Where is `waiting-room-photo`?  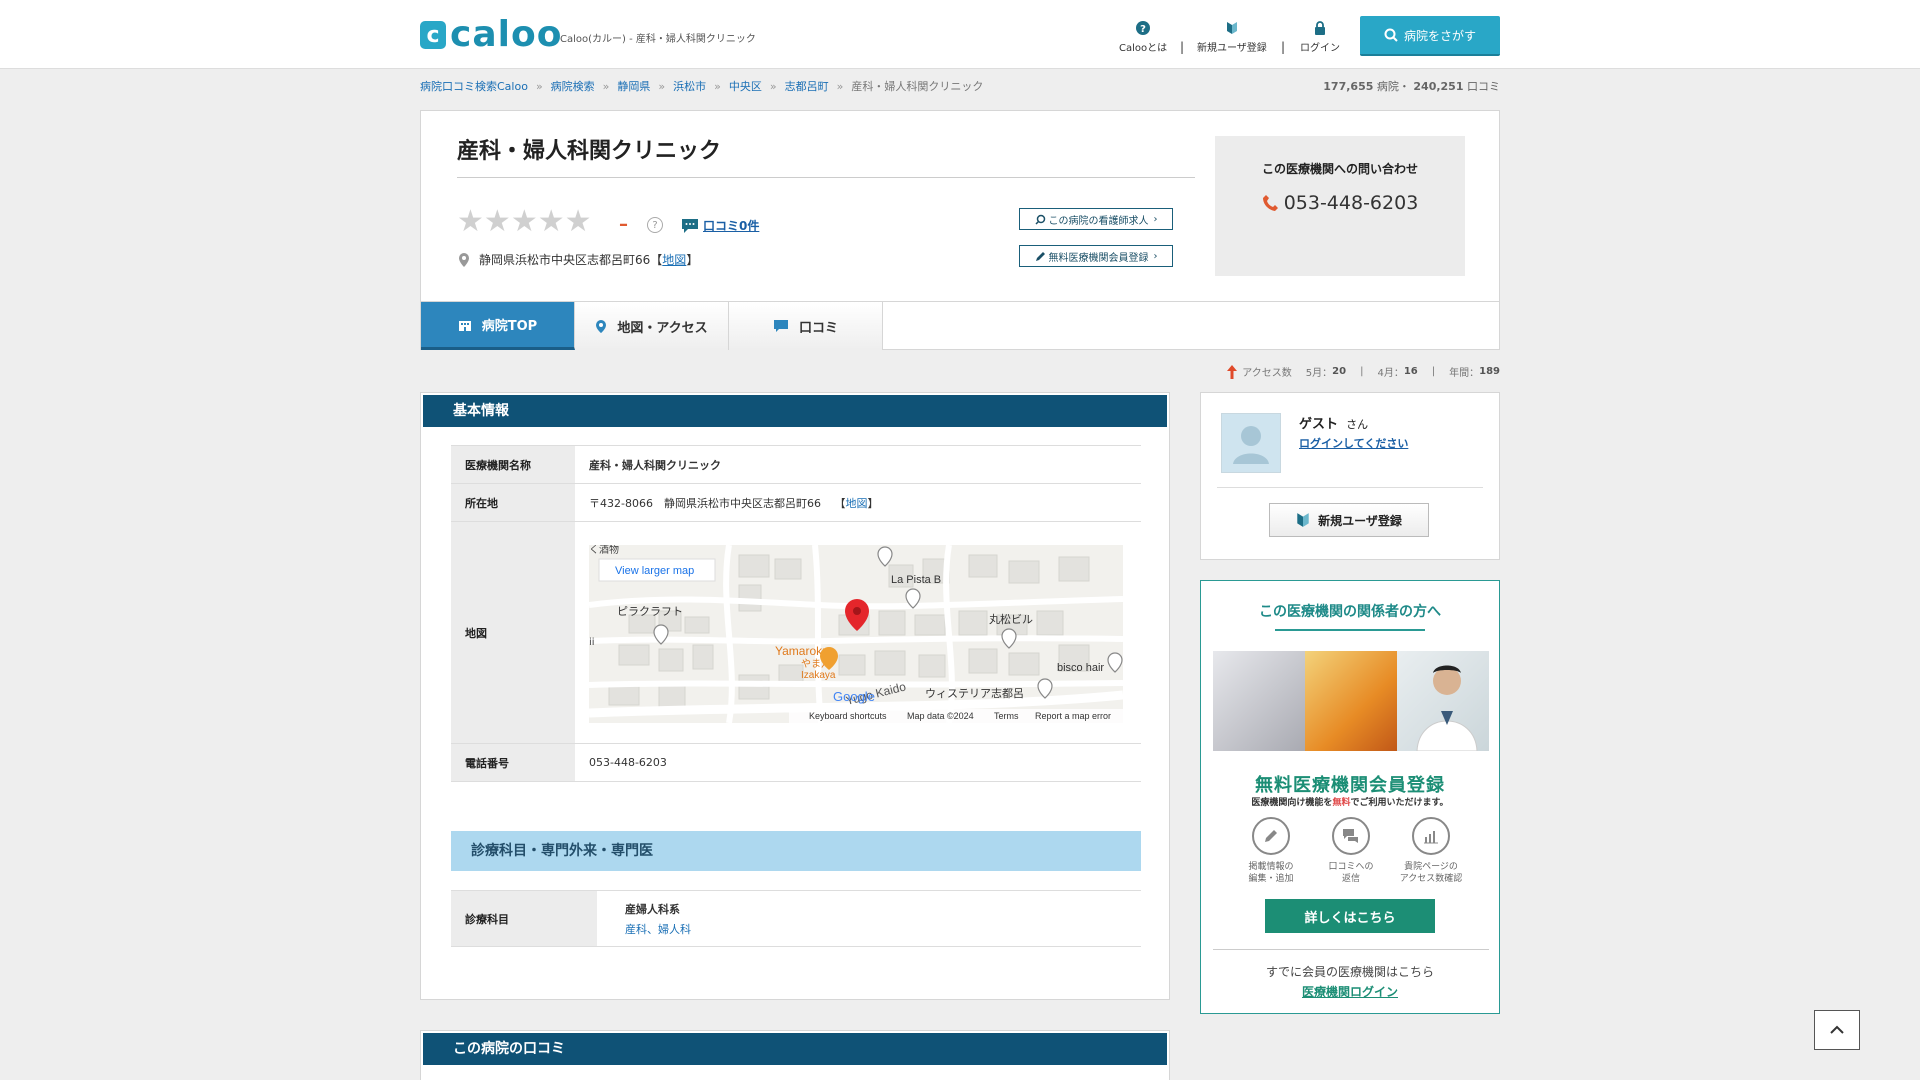 waiting-room-photo is located at coordinates (1351, 701).